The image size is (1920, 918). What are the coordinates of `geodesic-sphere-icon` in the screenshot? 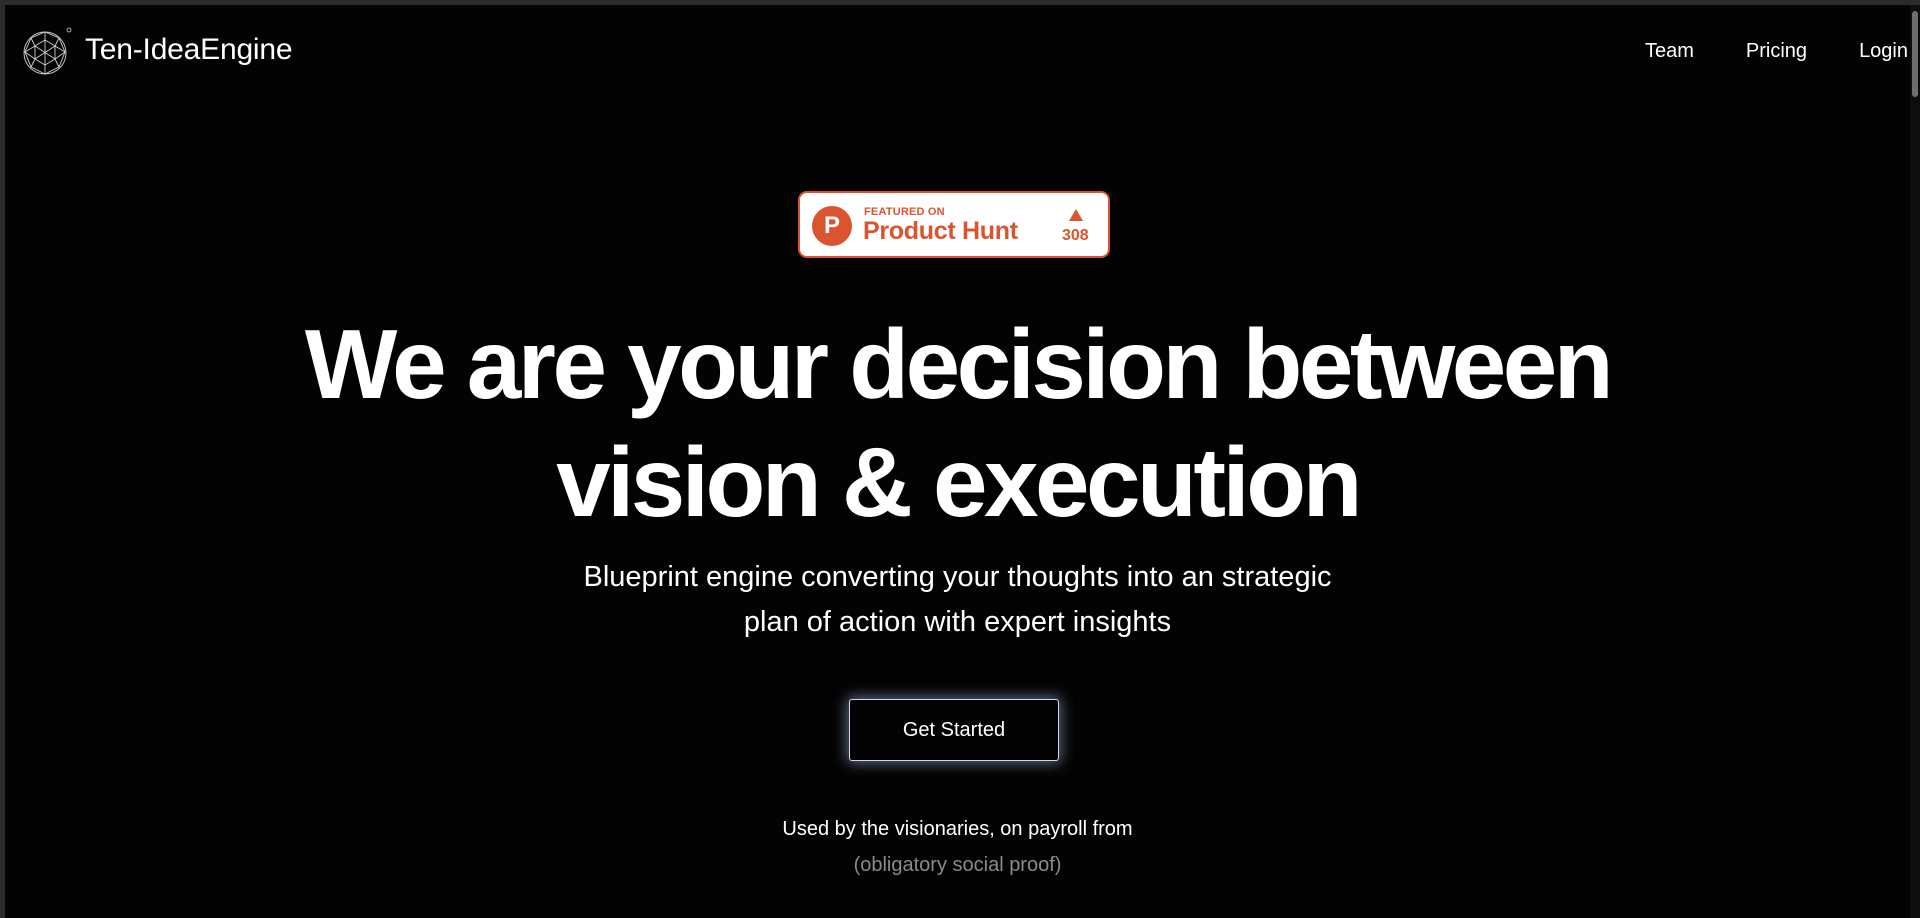 It's located at (47, 52).